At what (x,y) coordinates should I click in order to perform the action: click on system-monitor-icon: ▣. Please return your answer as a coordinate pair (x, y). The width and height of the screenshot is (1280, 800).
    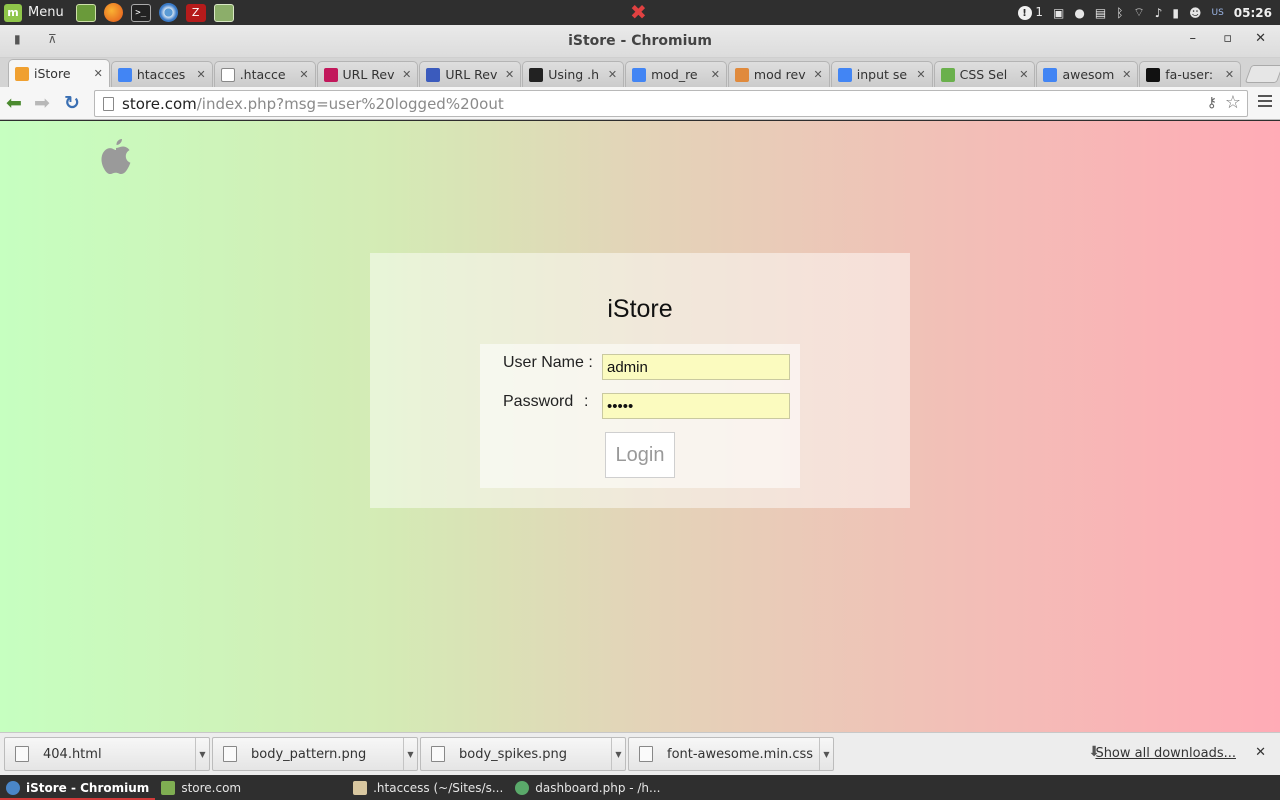
    Looking at the image, I should click on (1058, 13).